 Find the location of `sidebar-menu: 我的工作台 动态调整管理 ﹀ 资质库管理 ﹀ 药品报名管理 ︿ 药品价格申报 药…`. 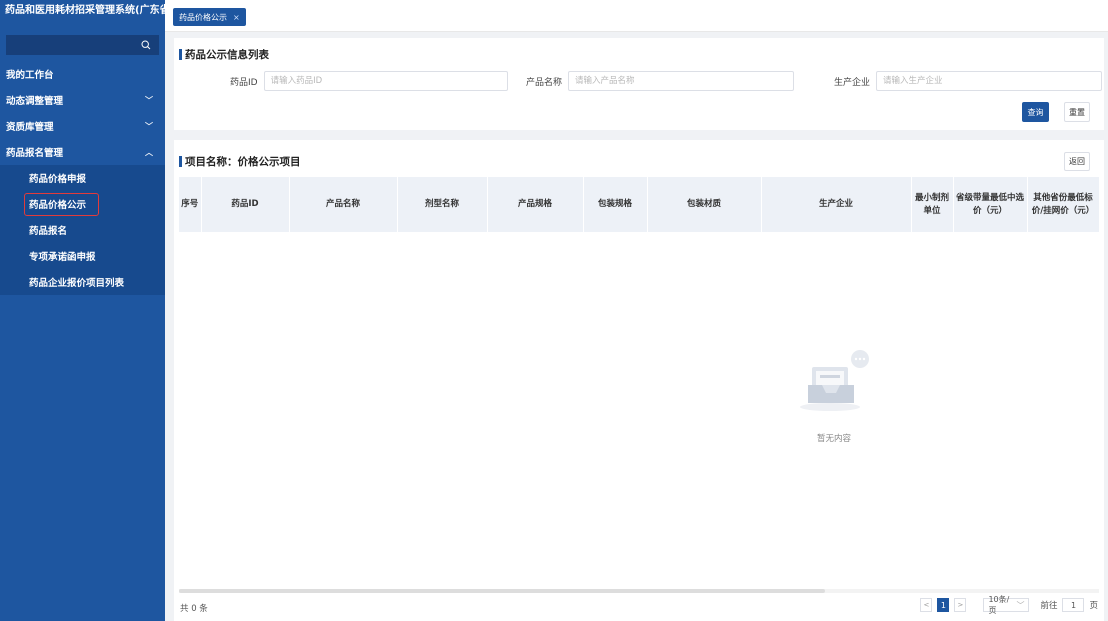

sidebar-menu: 我的工作台 动态调整管理 ﹀ 资质库管理 ﹀ 药品报名管理 ︿ 药品价格申报 药… is located at coordinates (82, 178).